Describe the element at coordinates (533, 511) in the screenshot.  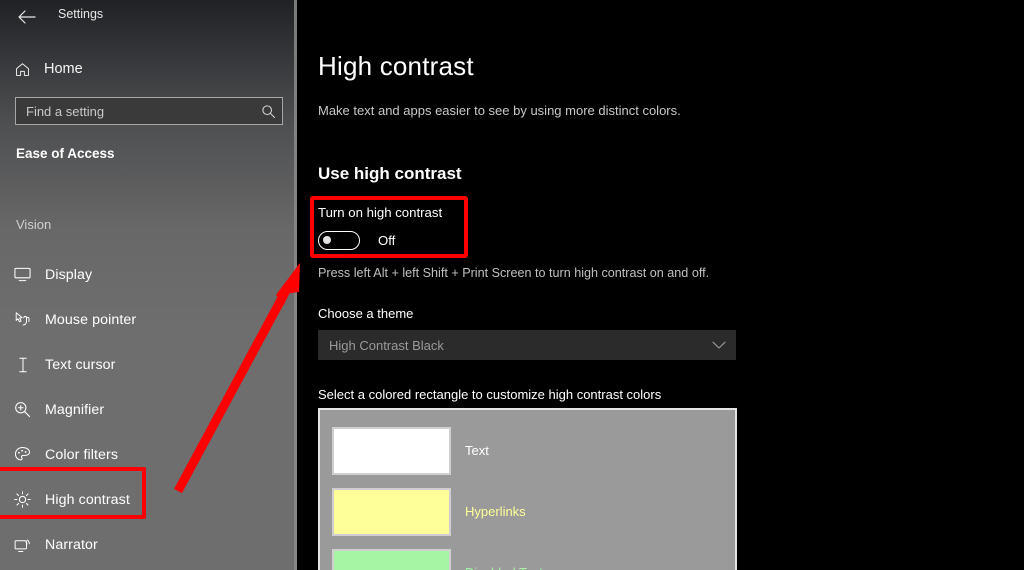
I see `swatch-row-hyperlinks: Hyperlinks` at that location.